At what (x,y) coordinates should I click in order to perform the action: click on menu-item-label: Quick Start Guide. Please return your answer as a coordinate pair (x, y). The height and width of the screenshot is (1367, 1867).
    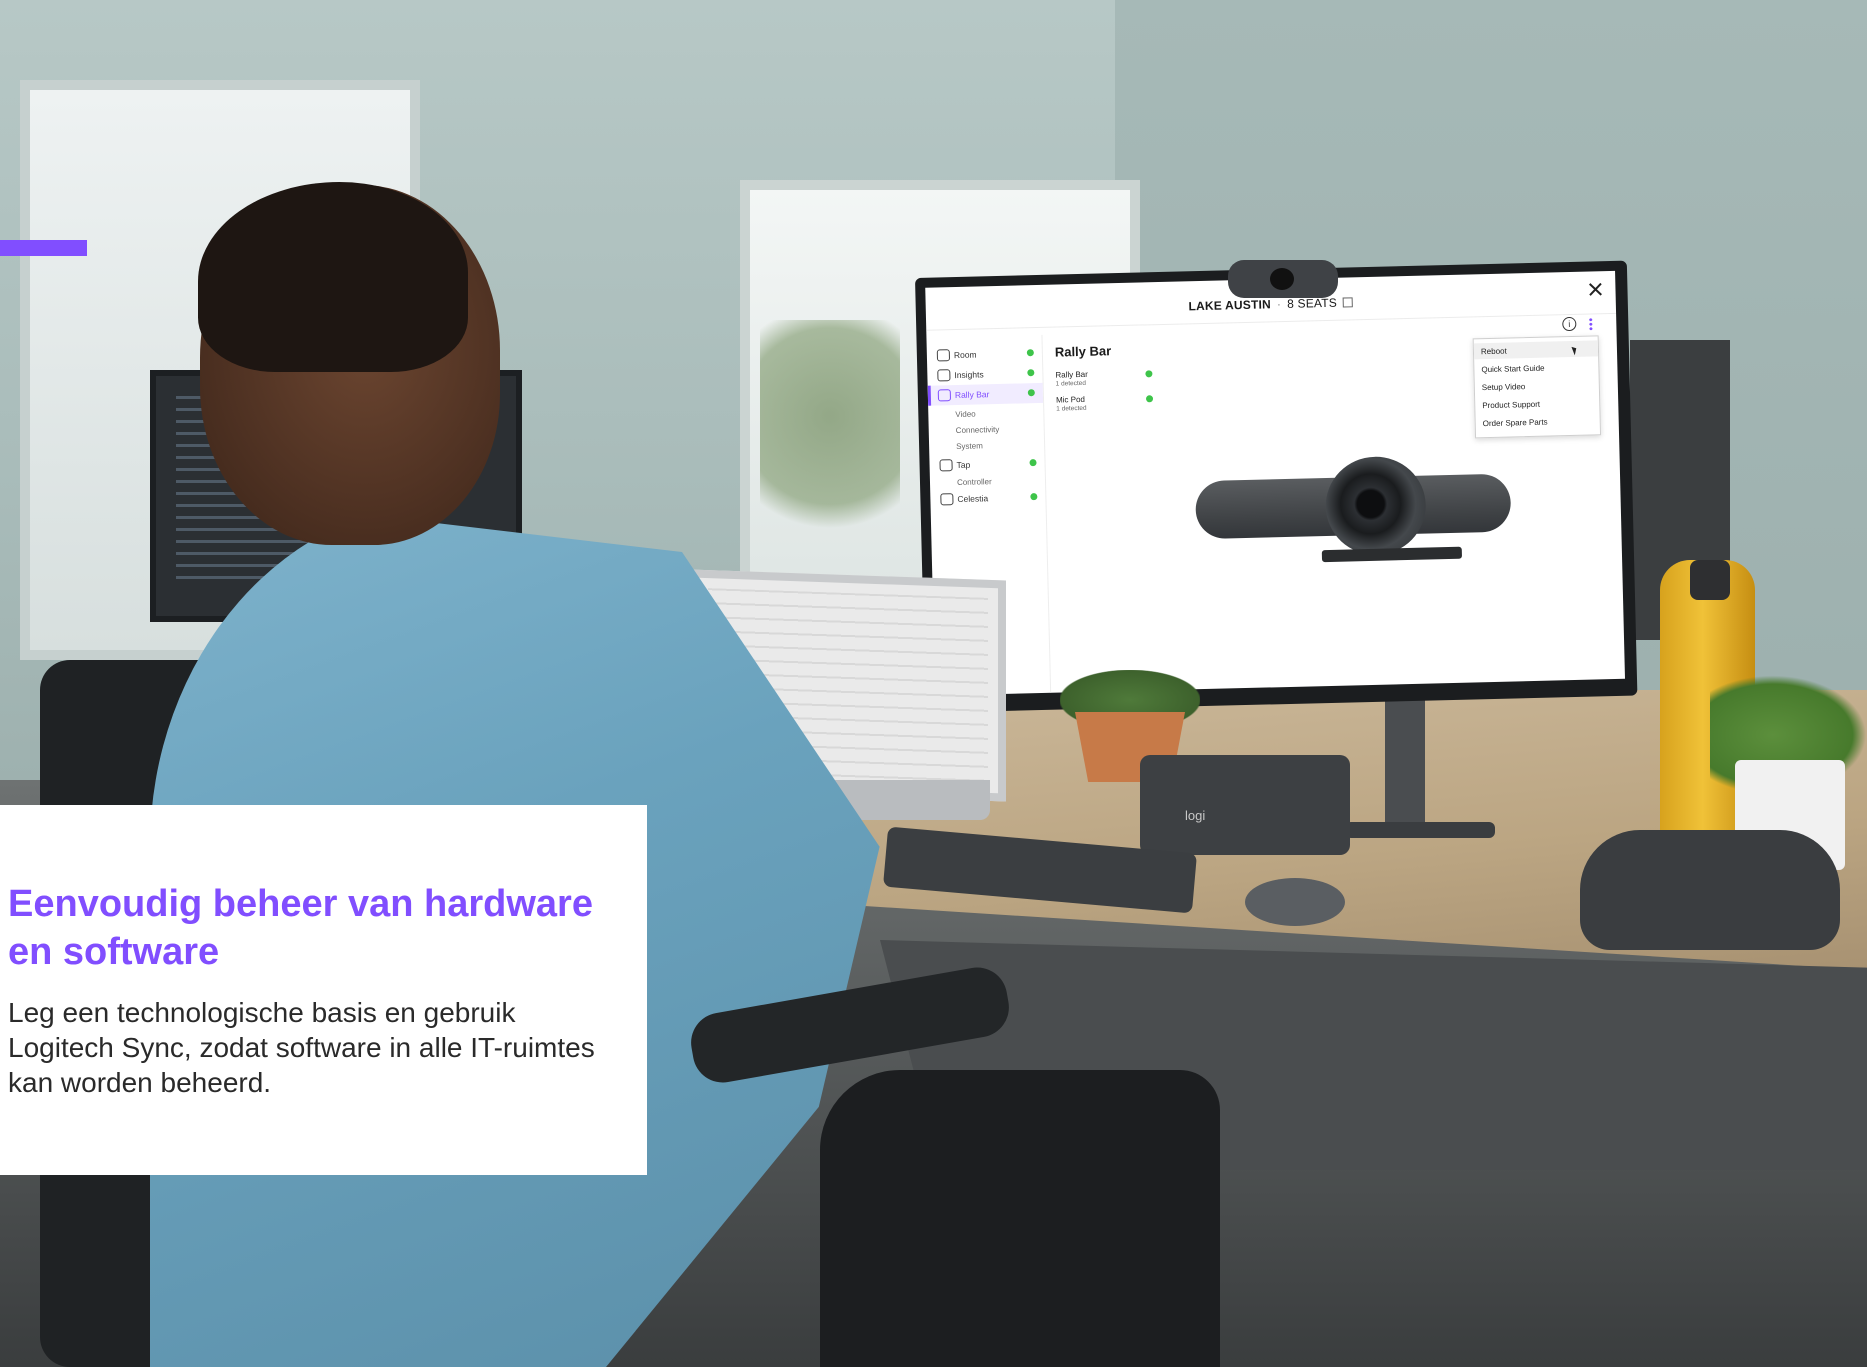
    Looking at the image, I should click on (1513, 369).